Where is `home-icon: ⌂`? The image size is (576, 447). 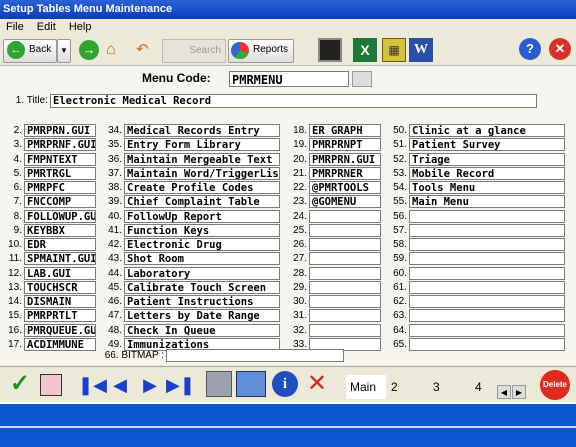 home-icon: ⌂ is located at coordinates (118, 50).